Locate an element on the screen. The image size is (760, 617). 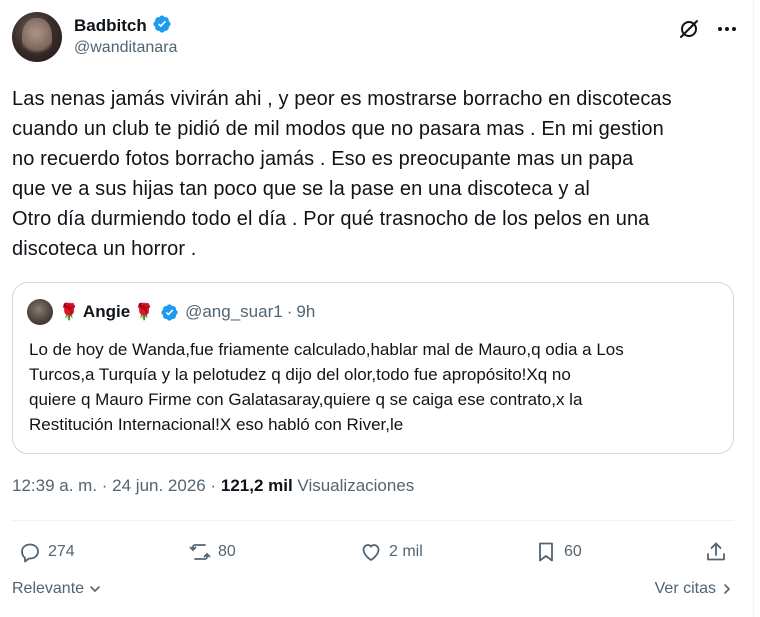
quoted-post-header: 🌹 Angie 🌹 @ang_suar1 · 9h is located at coordinates (171, 312).